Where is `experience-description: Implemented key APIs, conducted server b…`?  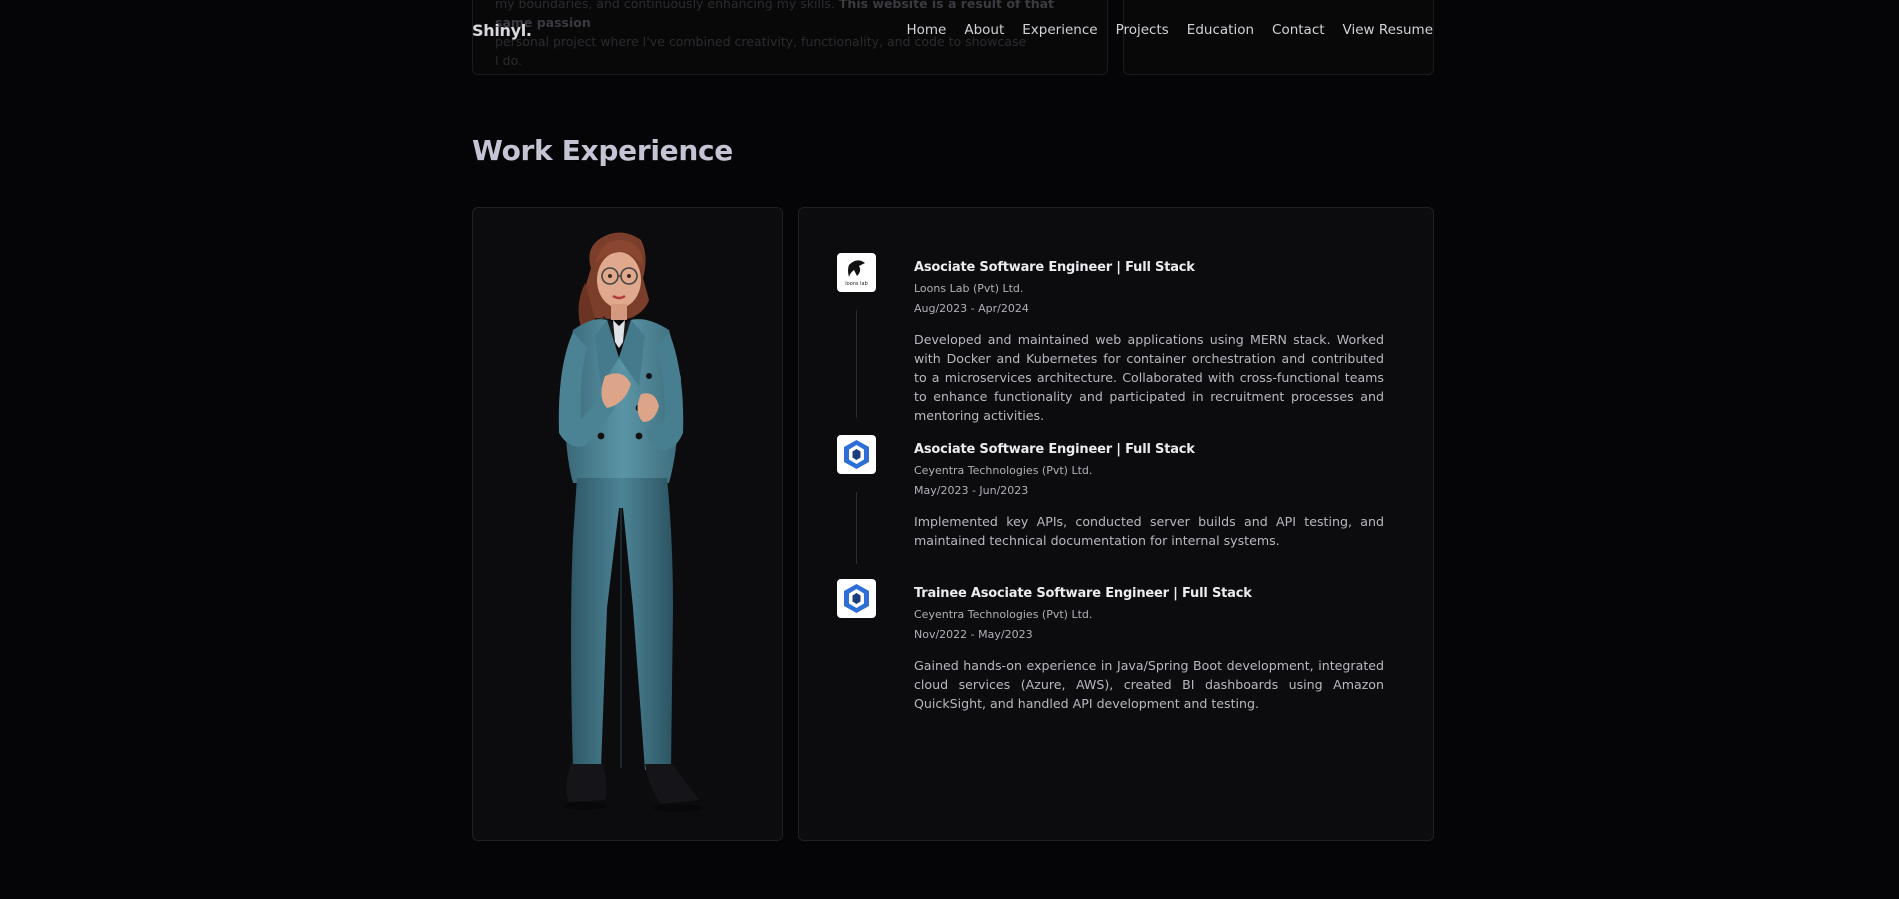 experience-description: Implemented key APIs, conducted server b… is located at coordinates (1149, 531).